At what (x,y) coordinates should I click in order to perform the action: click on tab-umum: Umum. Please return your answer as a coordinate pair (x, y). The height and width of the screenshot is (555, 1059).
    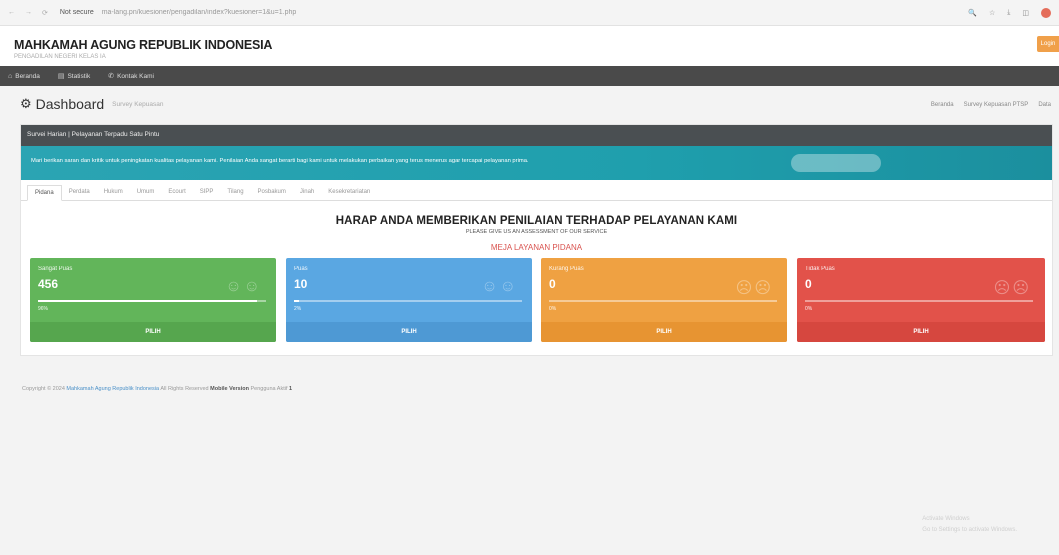
    Looking at the image, I should click on (146, 192).